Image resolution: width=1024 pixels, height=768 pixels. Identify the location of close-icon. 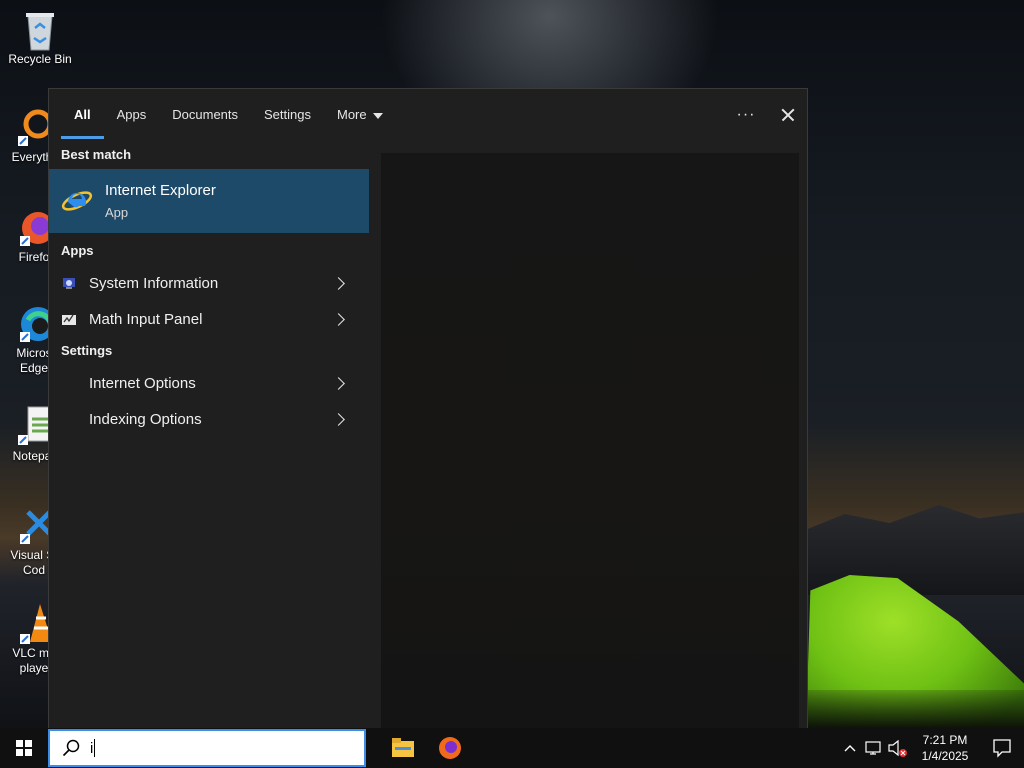
(788, 115).